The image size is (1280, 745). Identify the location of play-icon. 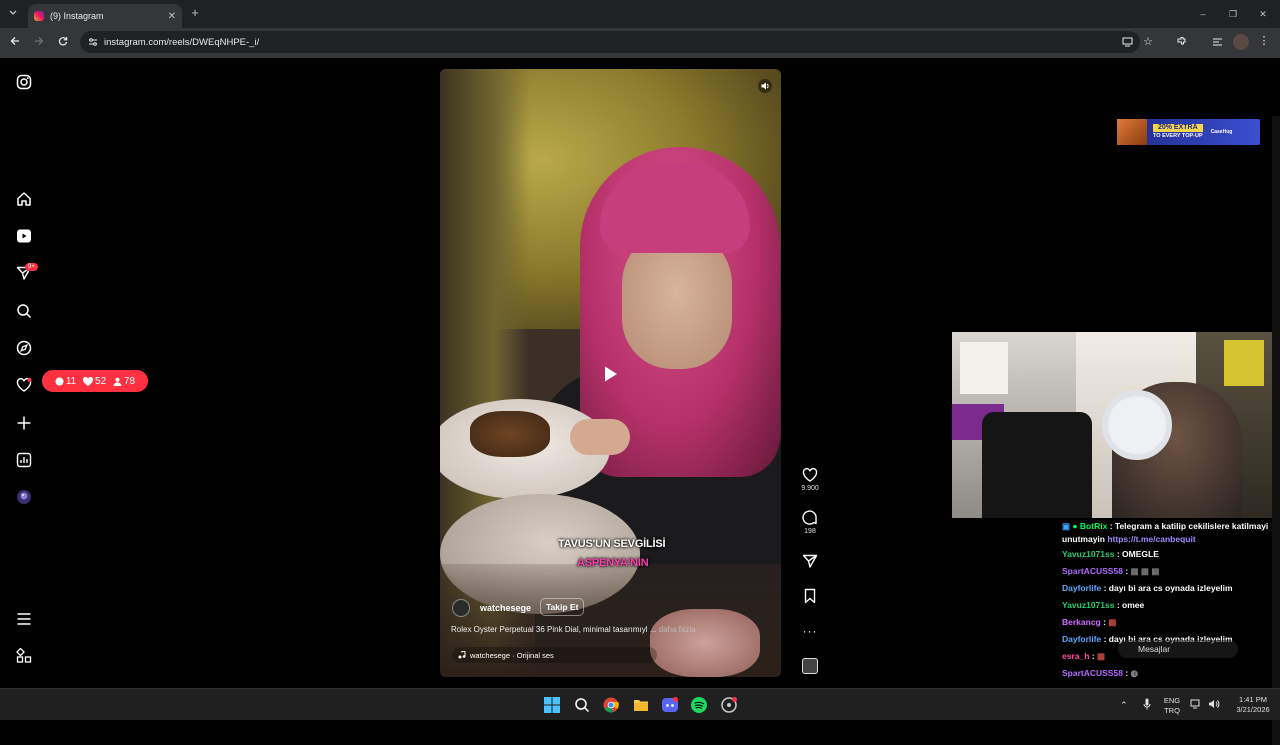
(611, 374).